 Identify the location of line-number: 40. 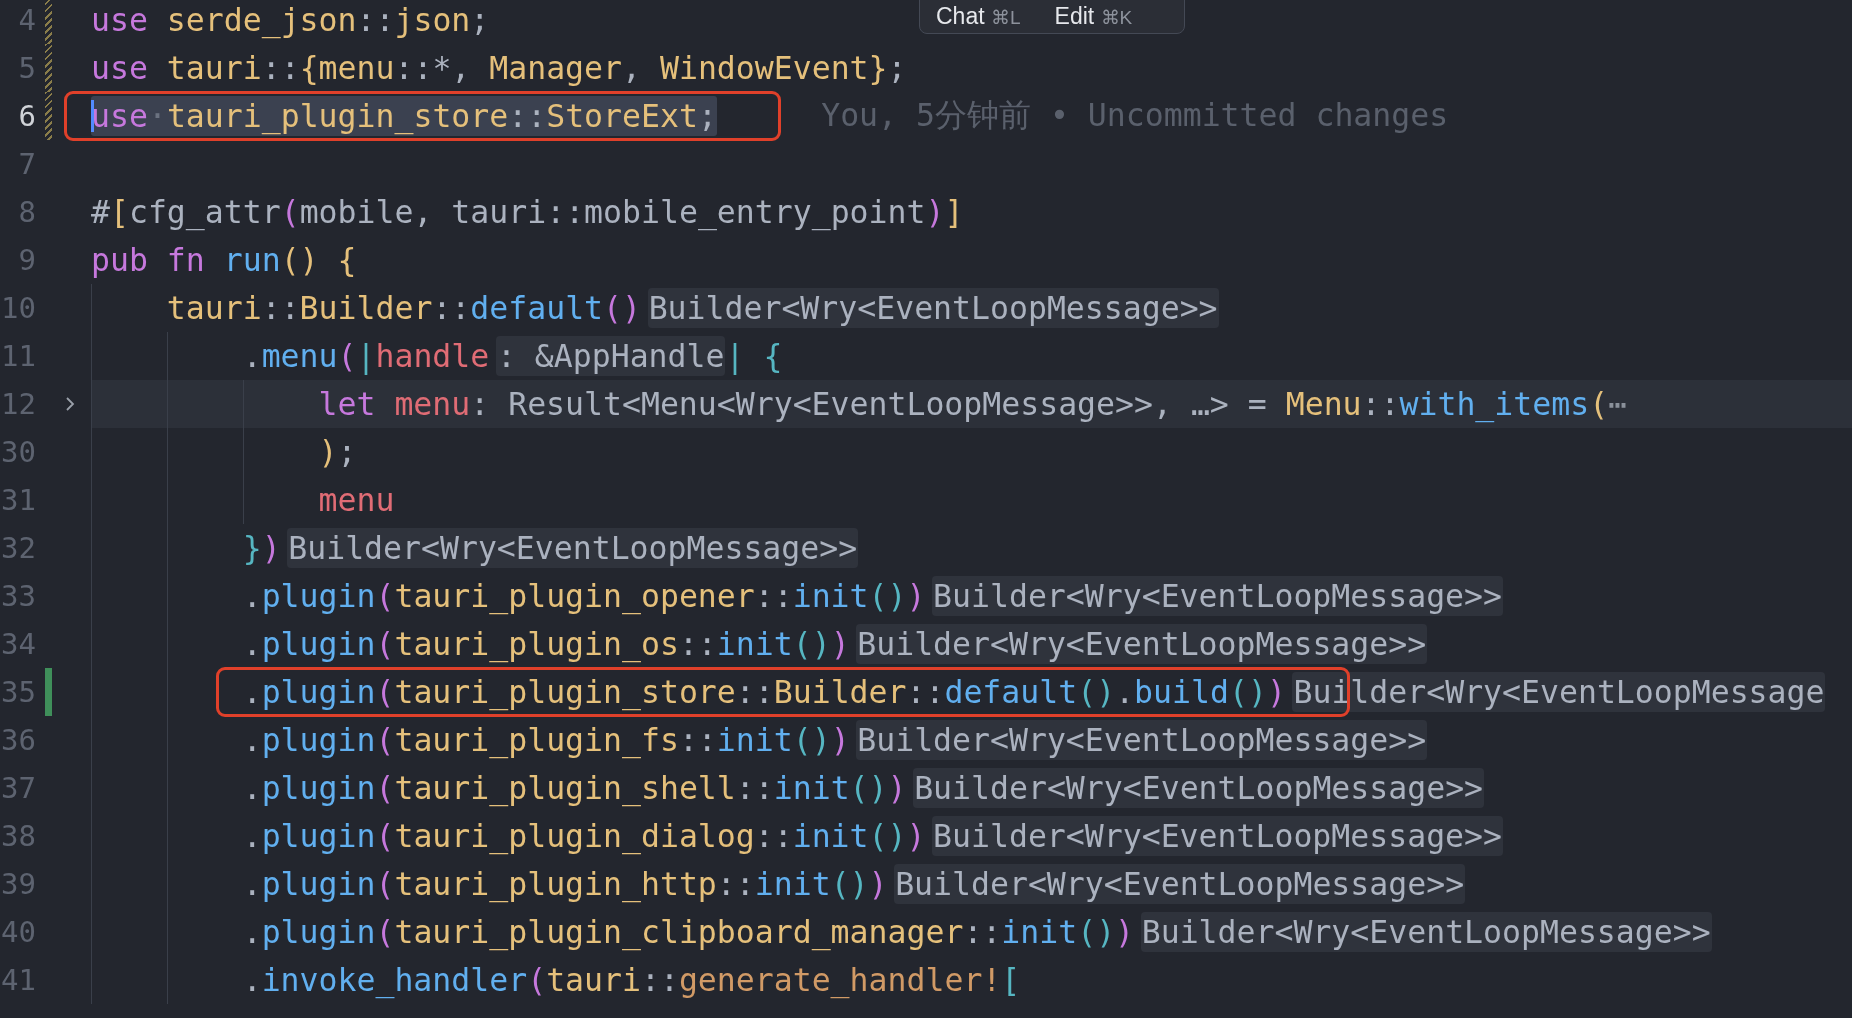
(18, 932).